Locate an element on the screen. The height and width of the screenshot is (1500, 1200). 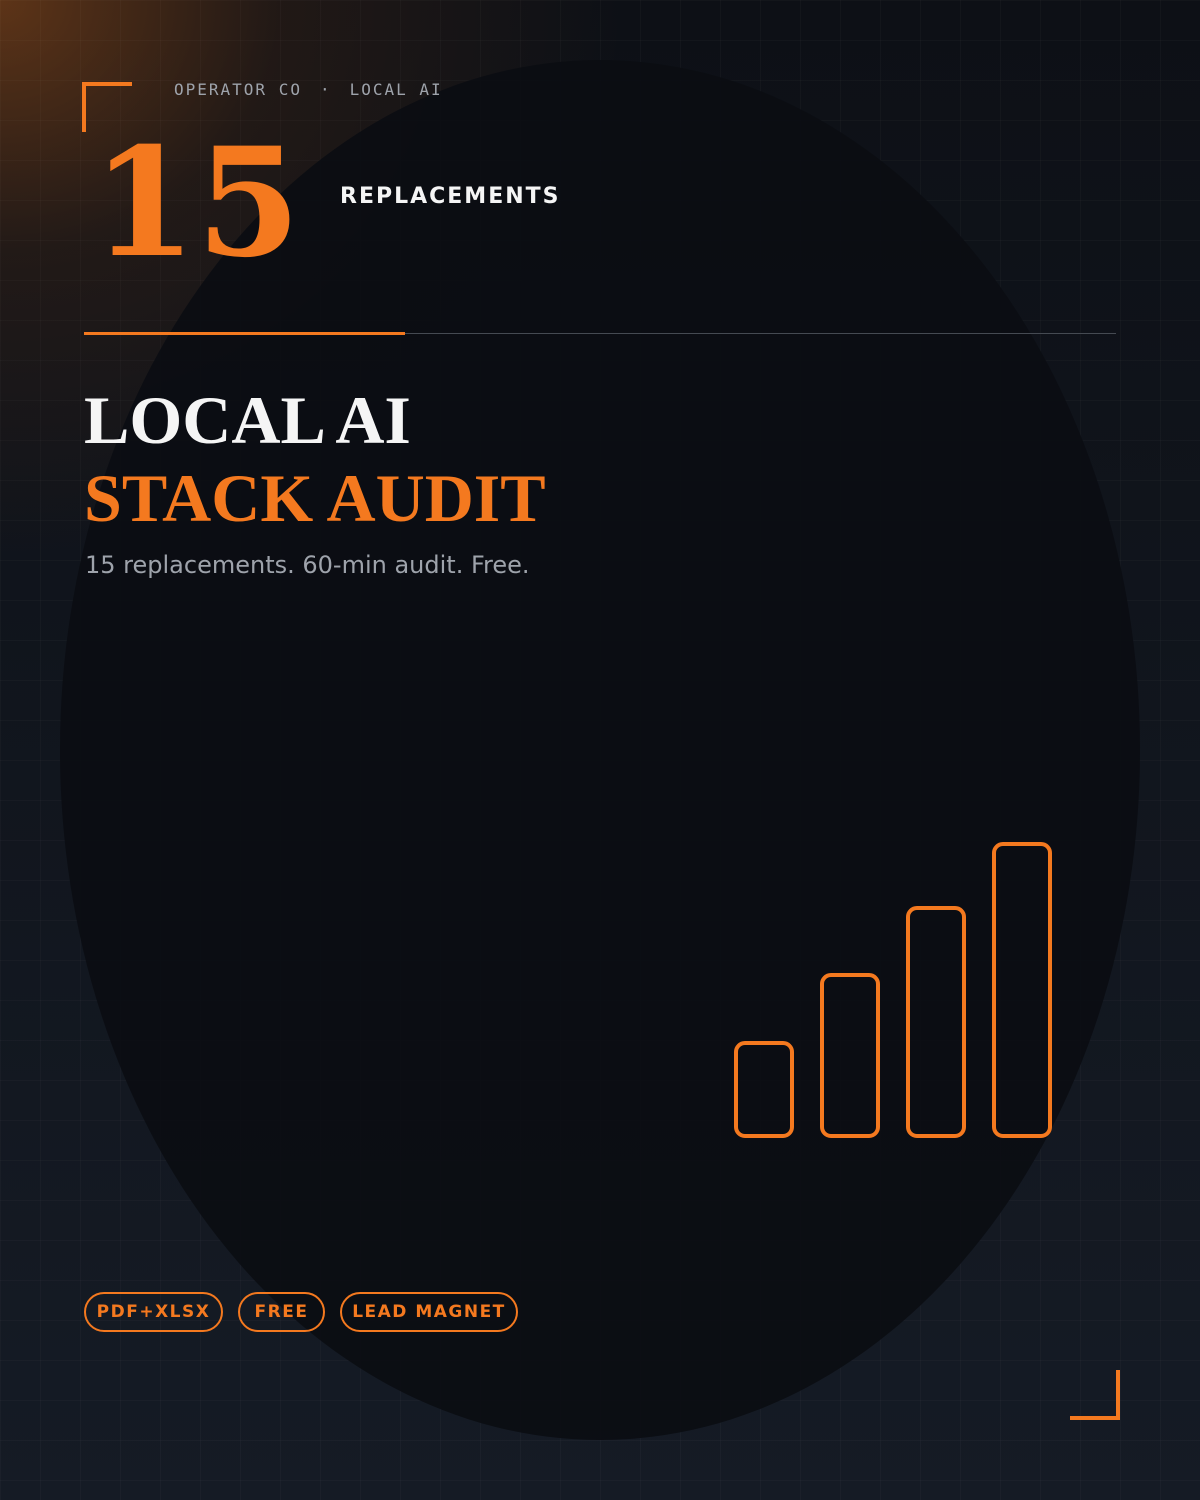
tag-price: FREE is located at coordinates (281, 1312).